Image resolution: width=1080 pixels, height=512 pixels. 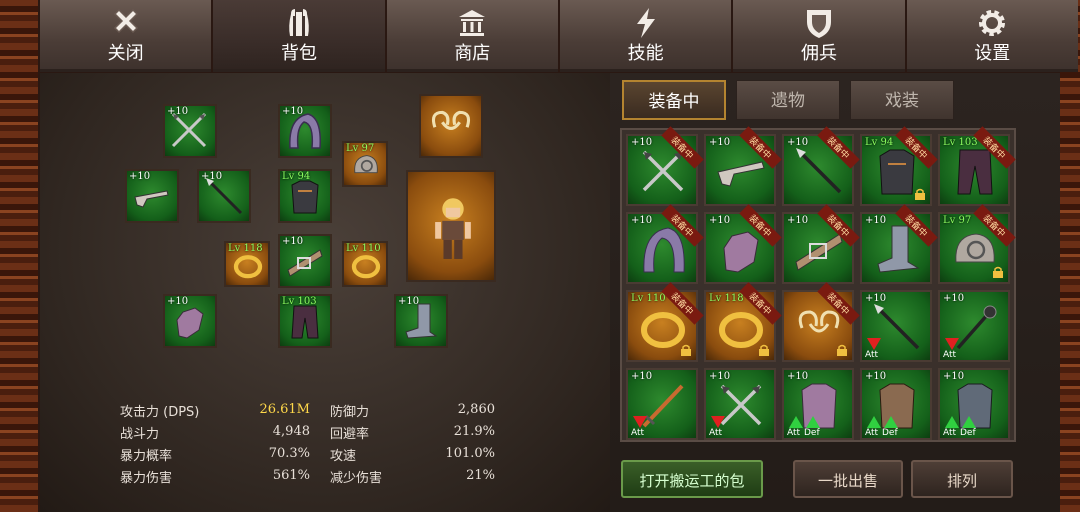 What do you see at coordinates (962, 479) in the screenshot?
I see `sort-button: 排列` at bounding box center [962, 479].